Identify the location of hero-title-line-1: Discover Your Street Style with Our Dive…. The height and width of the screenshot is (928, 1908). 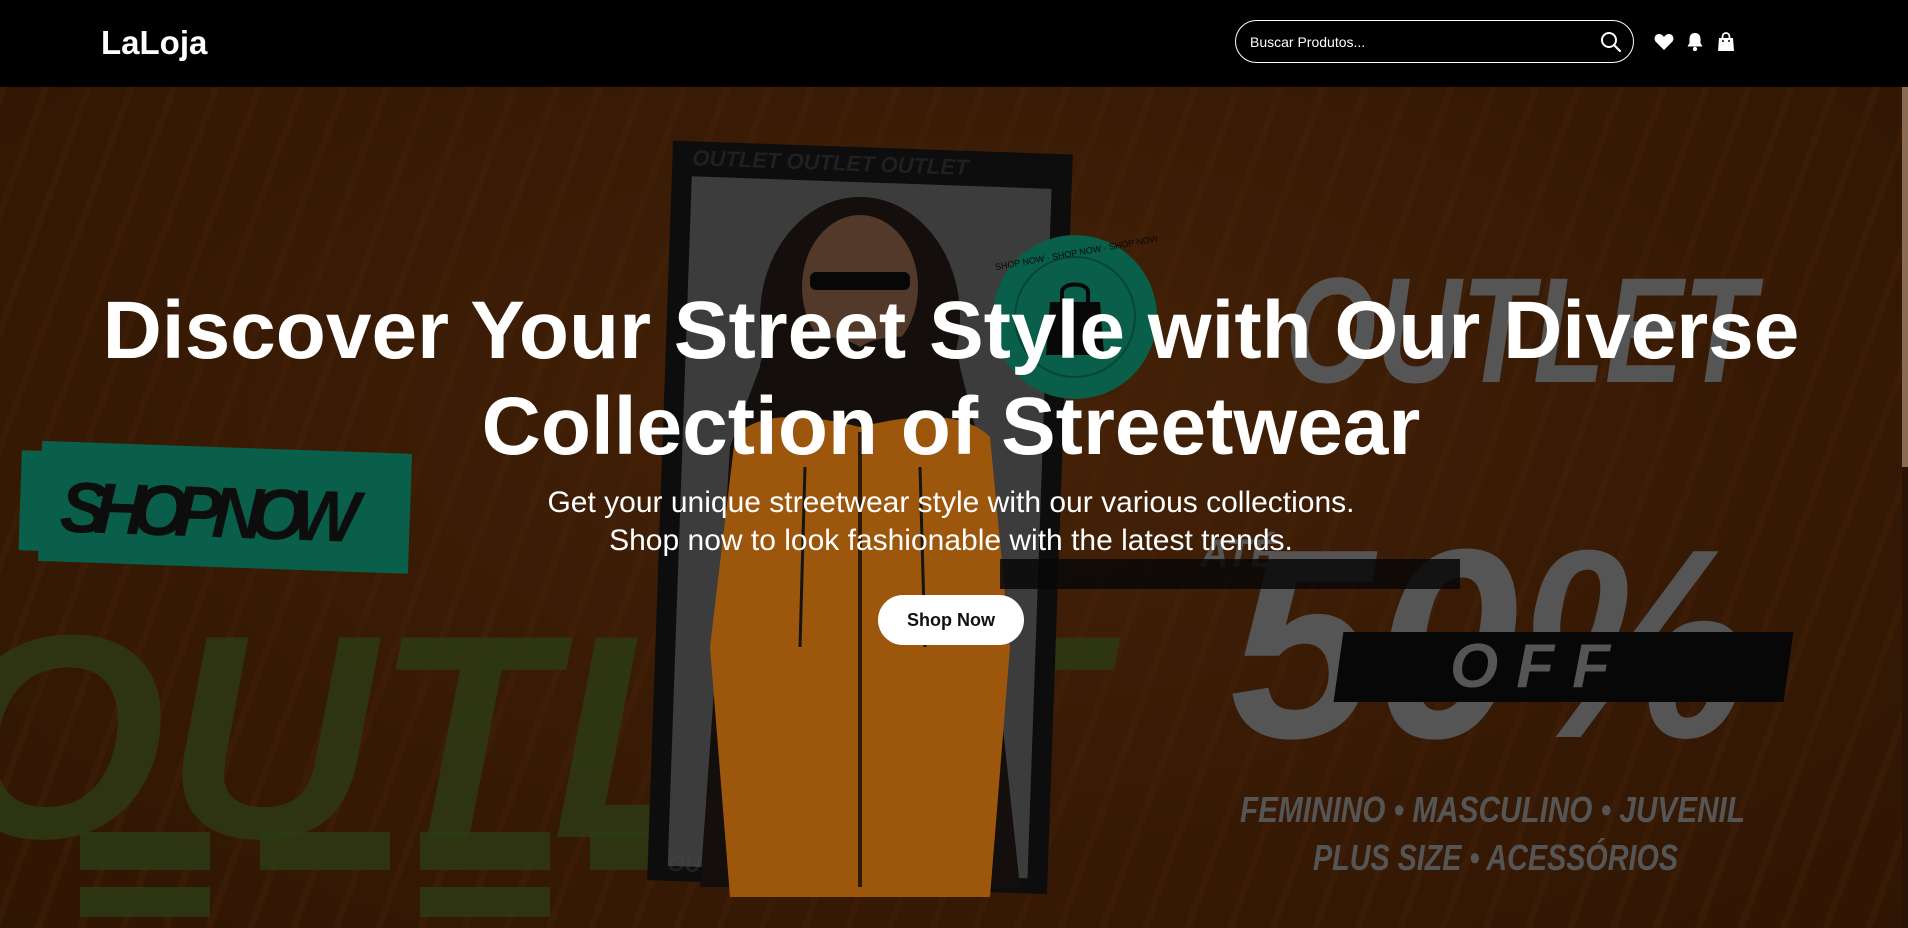
(951, 330).